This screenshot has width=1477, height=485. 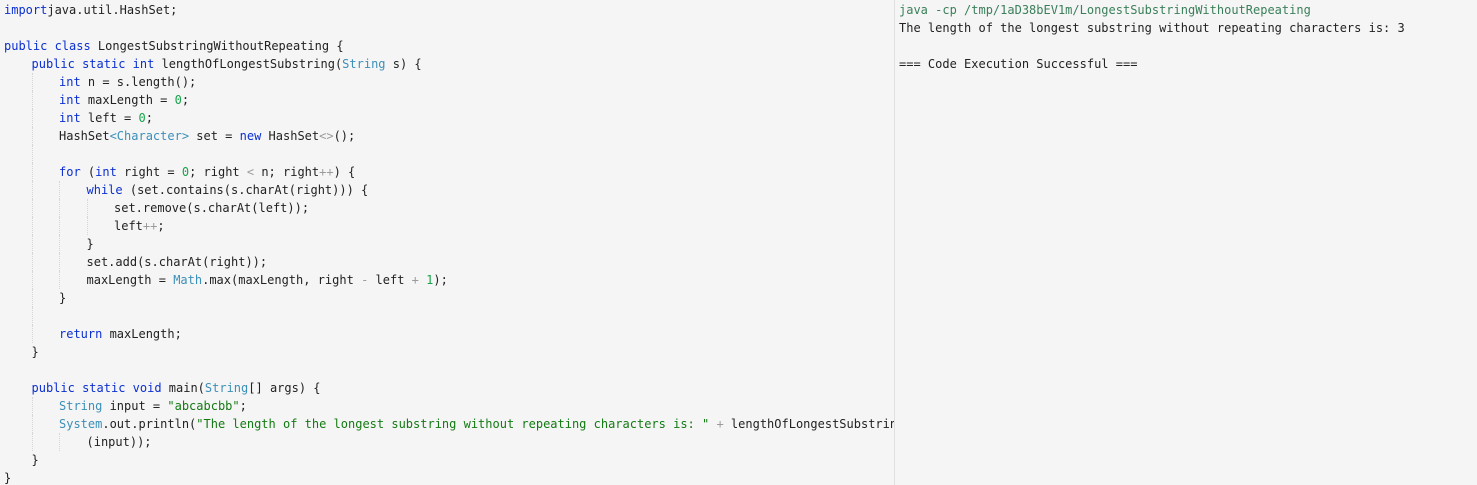 I want to click on code-token: Math, so click(x=188, y=280).